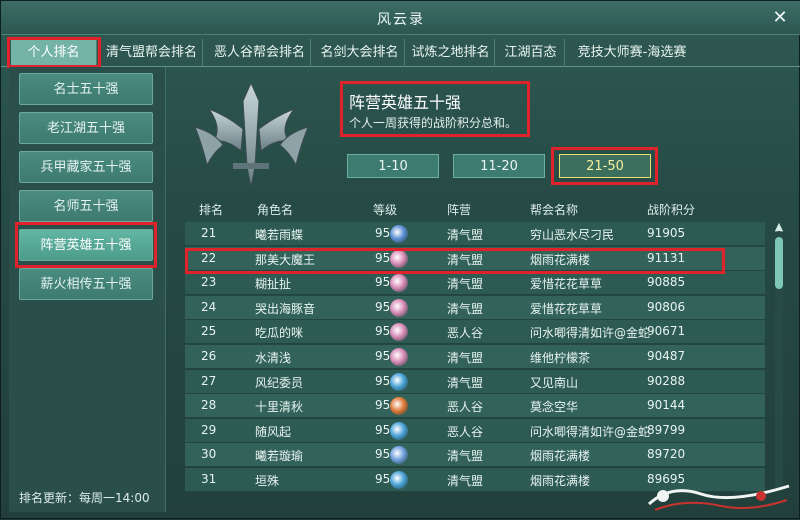 The image size is (800, 520). Describe the element at coordinates (632, 53) in the screenshot. I see `tab-master-competition: 竞技大师赛-海选赛` at that location.